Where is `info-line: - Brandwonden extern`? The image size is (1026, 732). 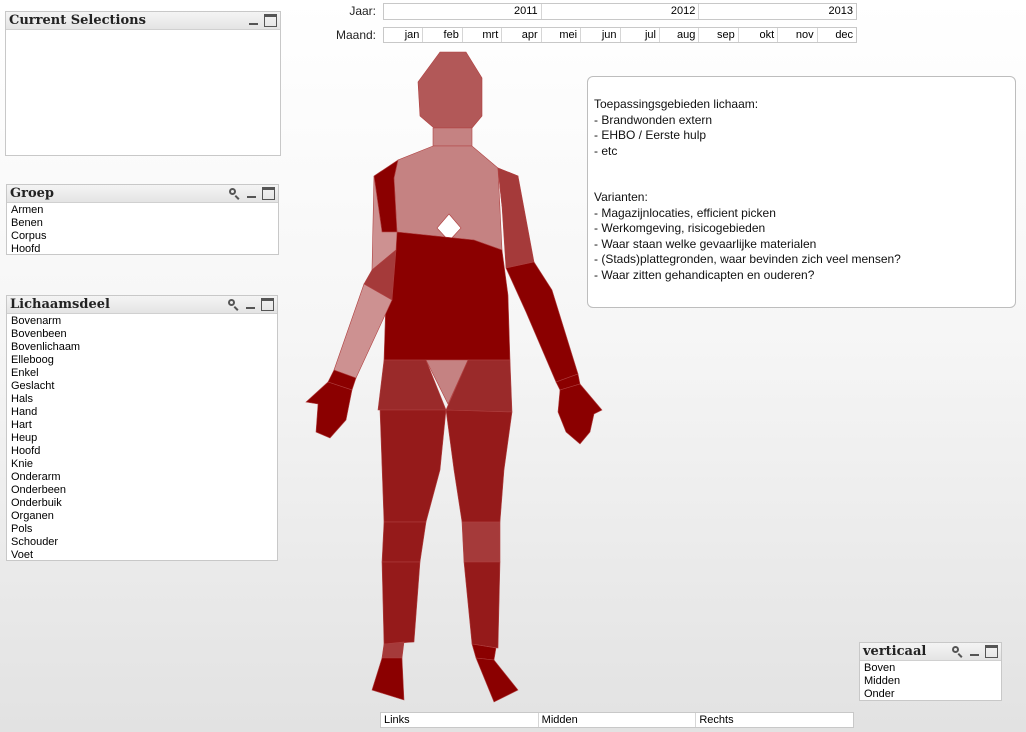
info-line: - Brandwonden extern is located at coordinates (653, 119).